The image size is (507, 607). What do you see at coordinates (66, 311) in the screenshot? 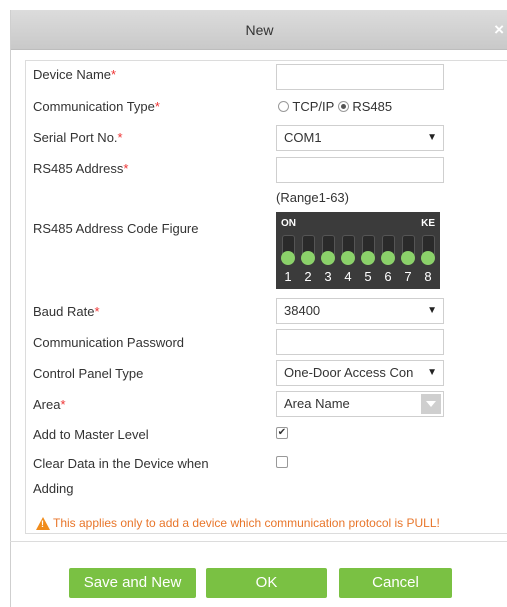
I see `baud-rate-label: Baud Rate*` at bounding box center [66, 311].